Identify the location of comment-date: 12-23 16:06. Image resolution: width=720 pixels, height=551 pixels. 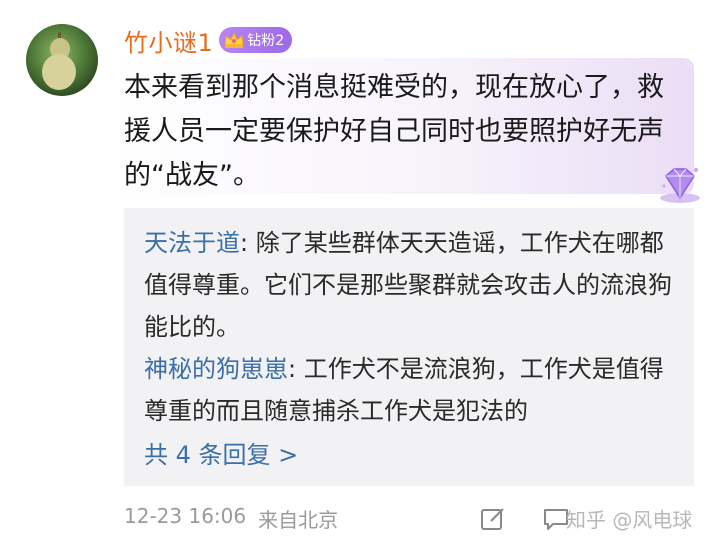
(185, 516).